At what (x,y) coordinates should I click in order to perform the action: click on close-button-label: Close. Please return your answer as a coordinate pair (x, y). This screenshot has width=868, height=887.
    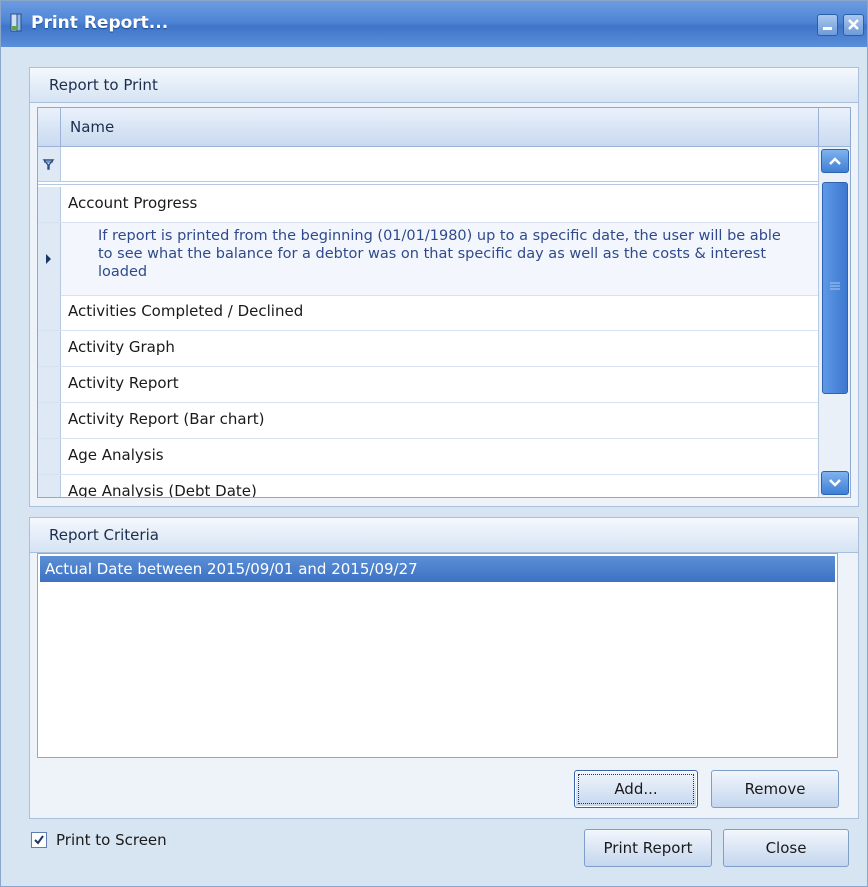
    Looking at the image, I should click on (786, 848).